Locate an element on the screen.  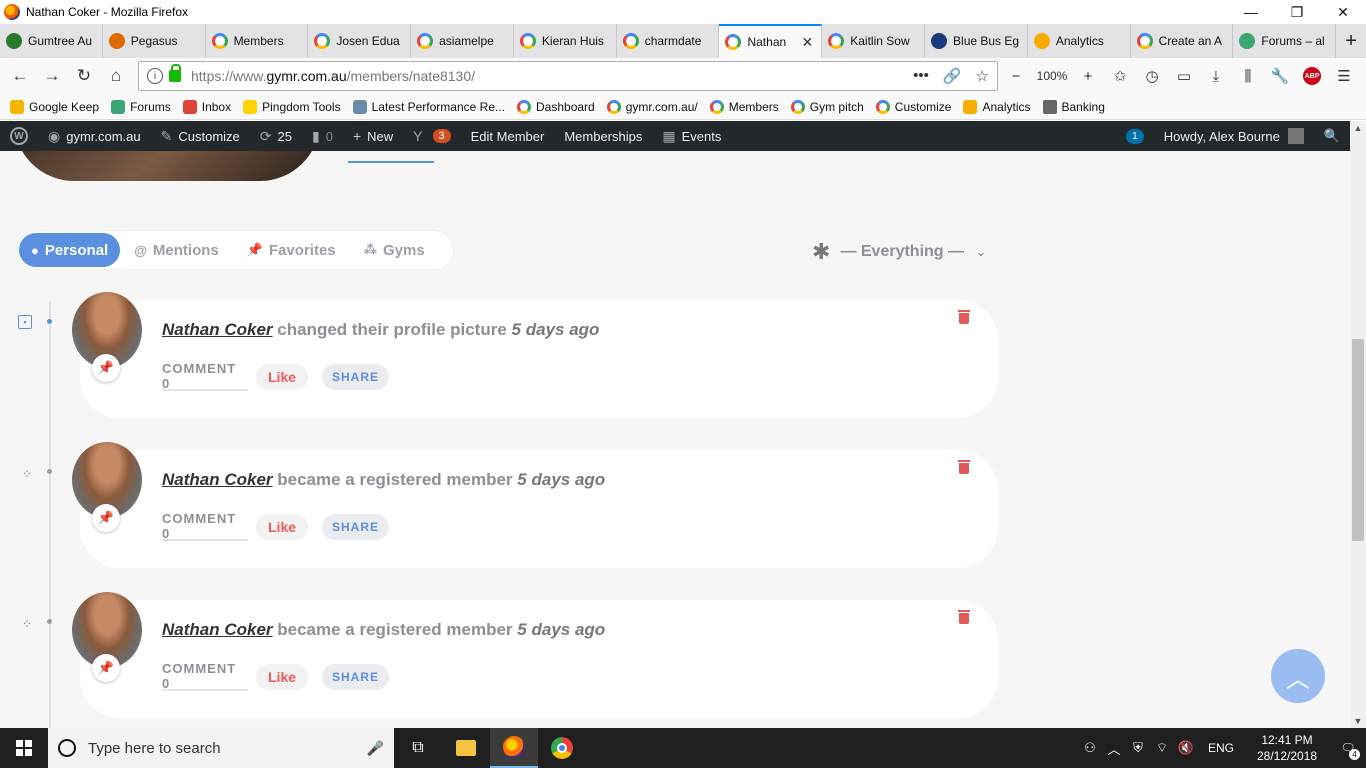
link-icon: 🔗 is located at coordinates (952, 76).